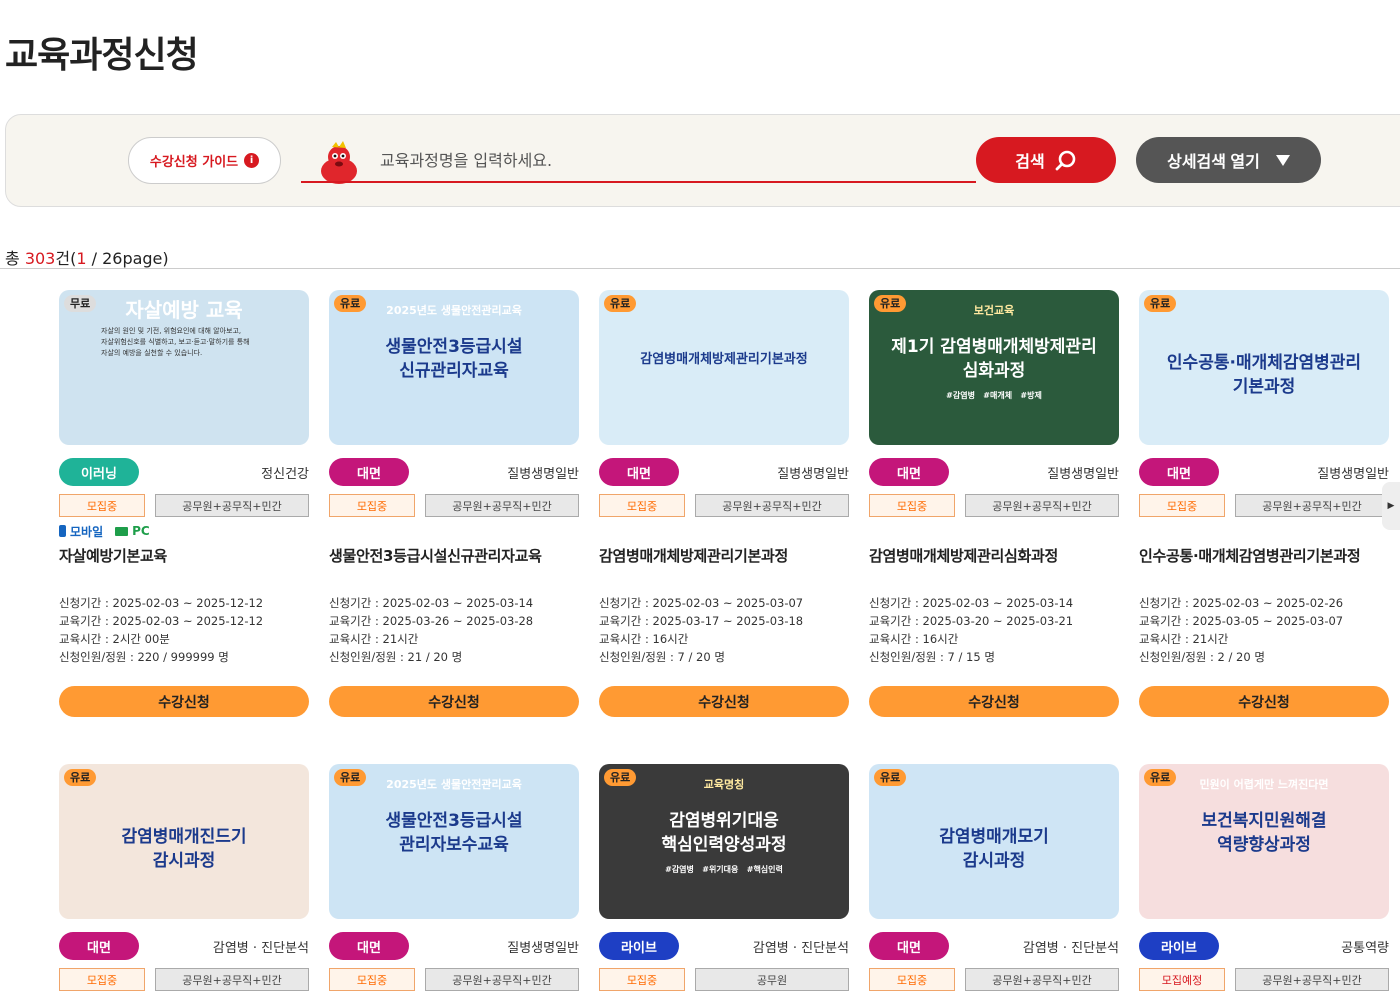  I want to click on search-input, so click(670, 160).